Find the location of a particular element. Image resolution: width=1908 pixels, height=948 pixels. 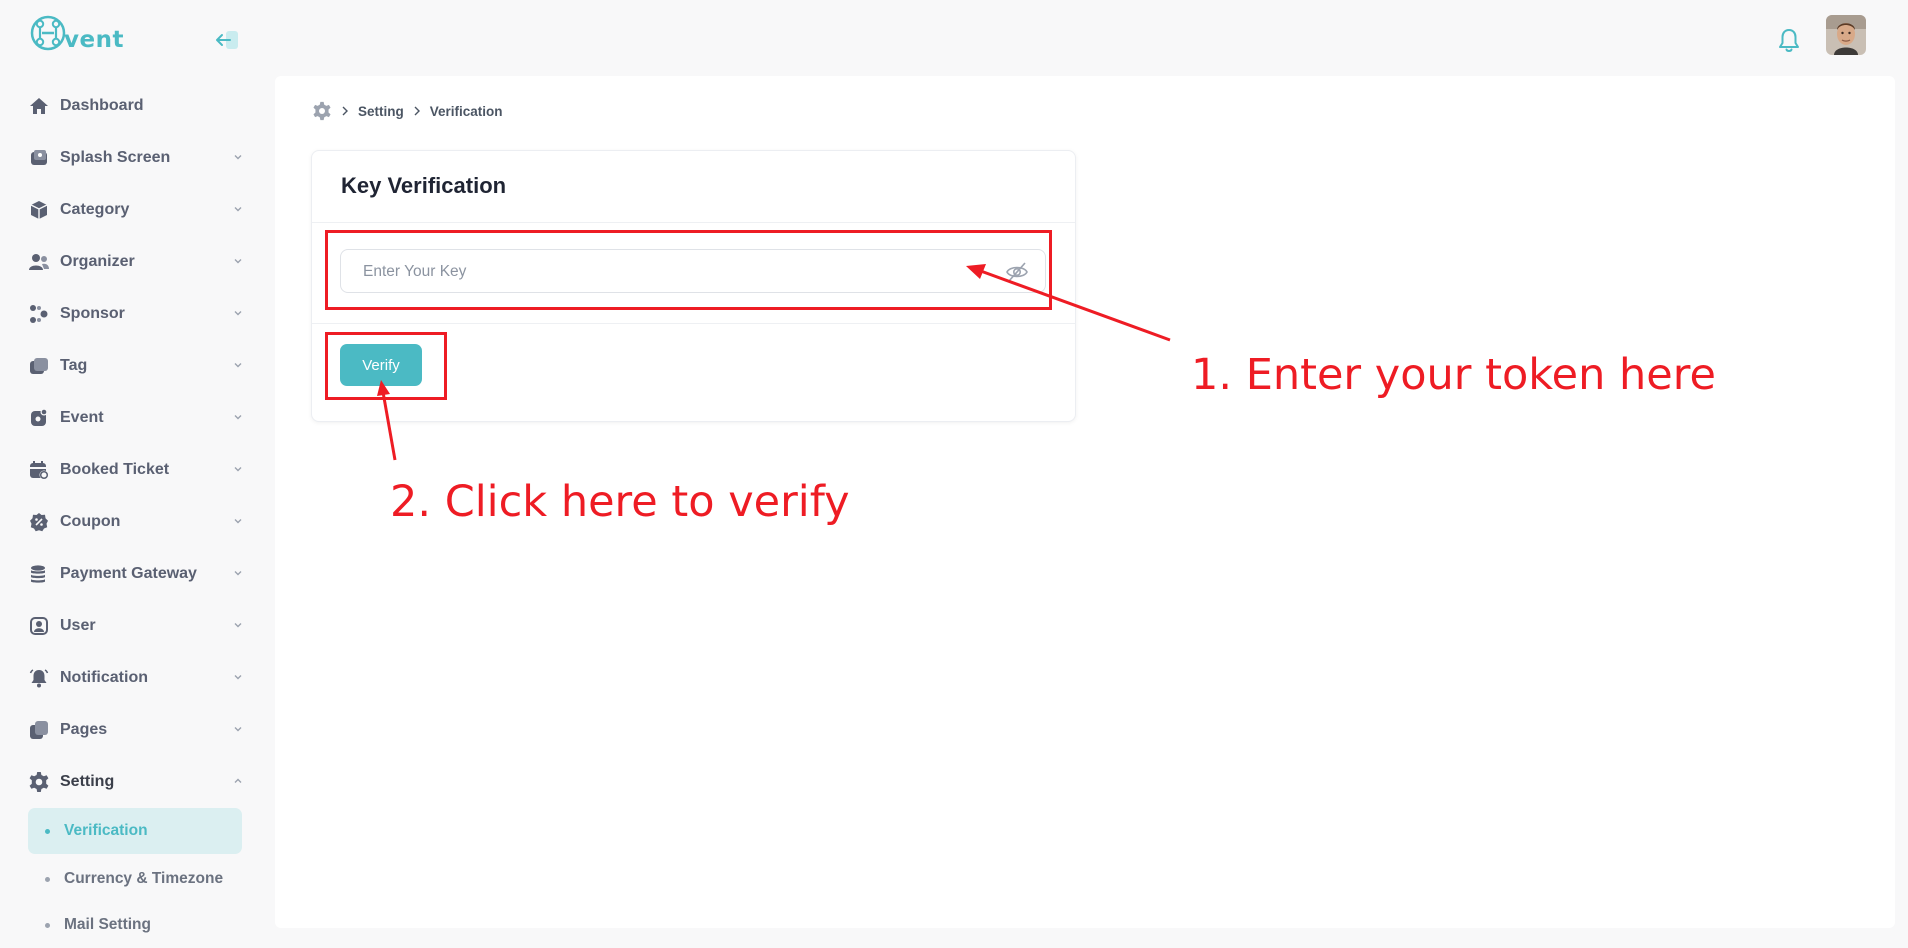

sidebar-item-coupon: Coupon is located at coordinates (136, 522).